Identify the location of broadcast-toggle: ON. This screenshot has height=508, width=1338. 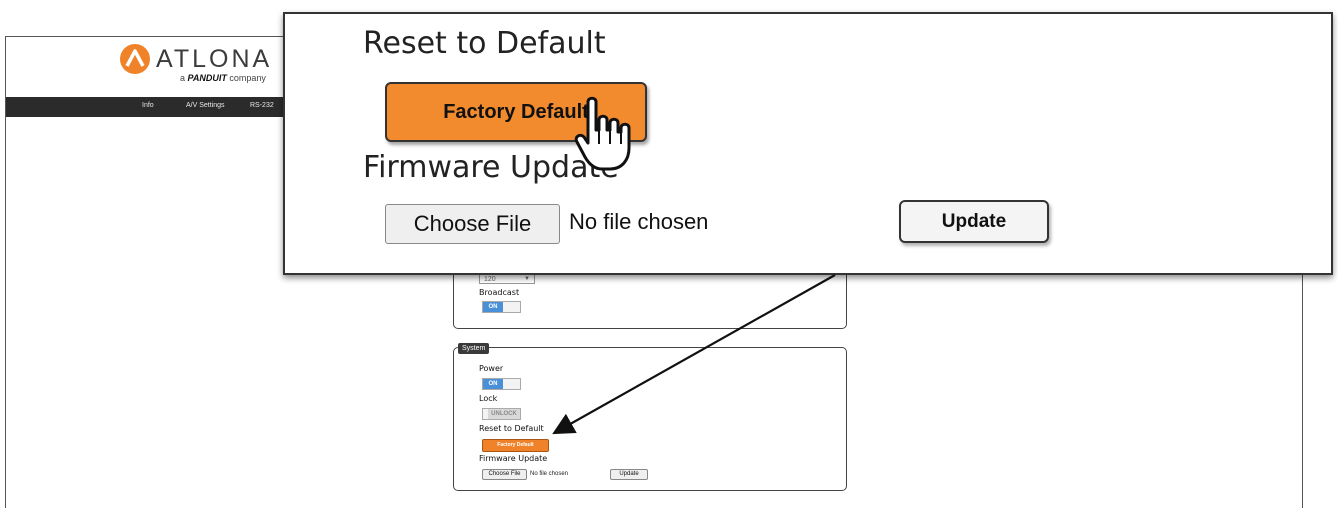
(501, 307).